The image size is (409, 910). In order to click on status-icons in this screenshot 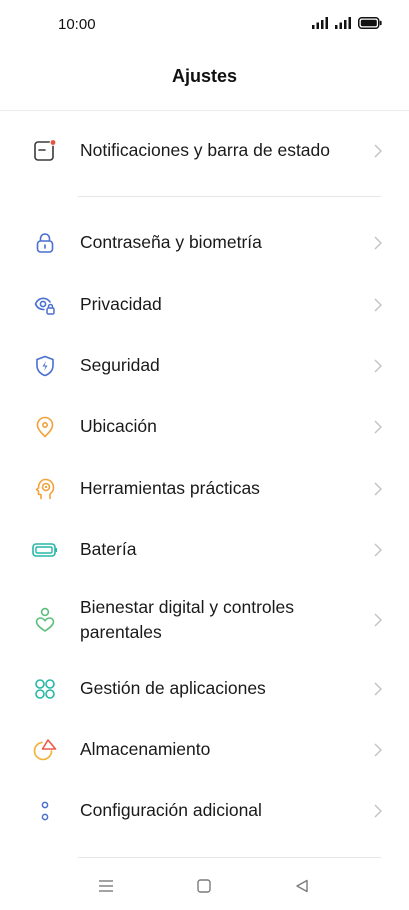, I will do `click(347, 23)`.